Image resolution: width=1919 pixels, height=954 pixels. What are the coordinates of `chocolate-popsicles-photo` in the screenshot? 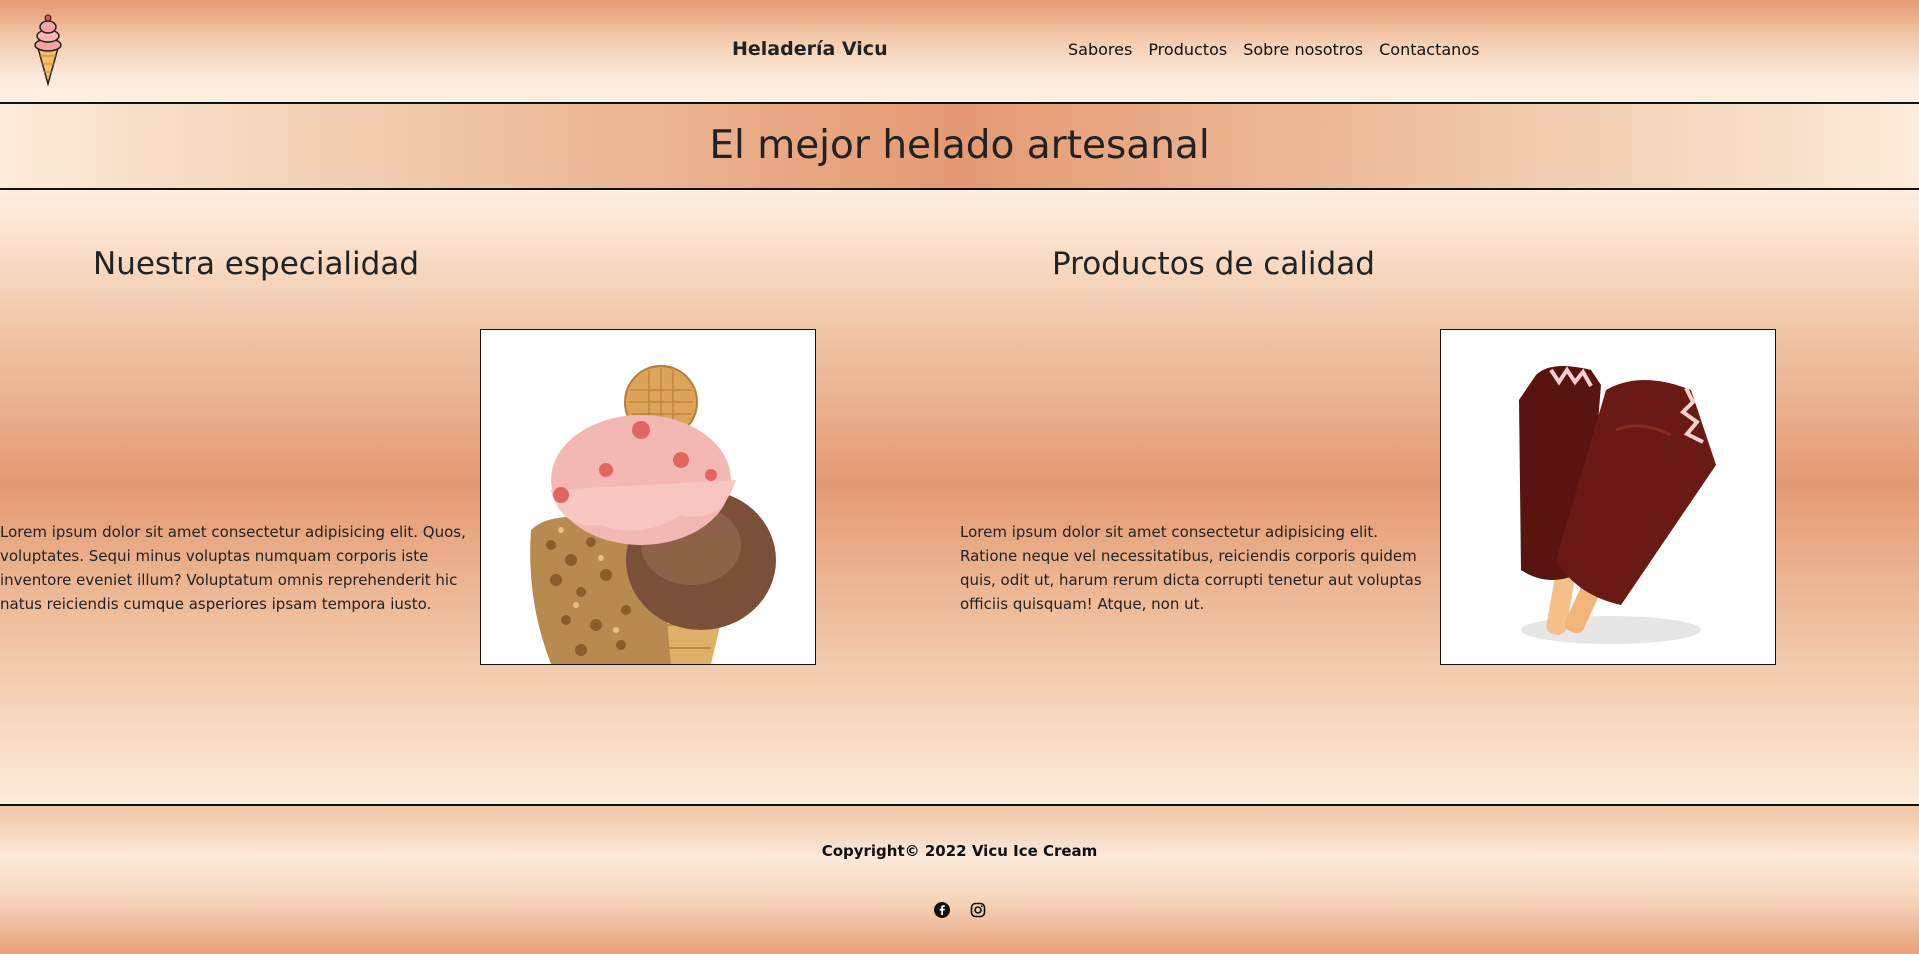 It's located at (1608, 497).